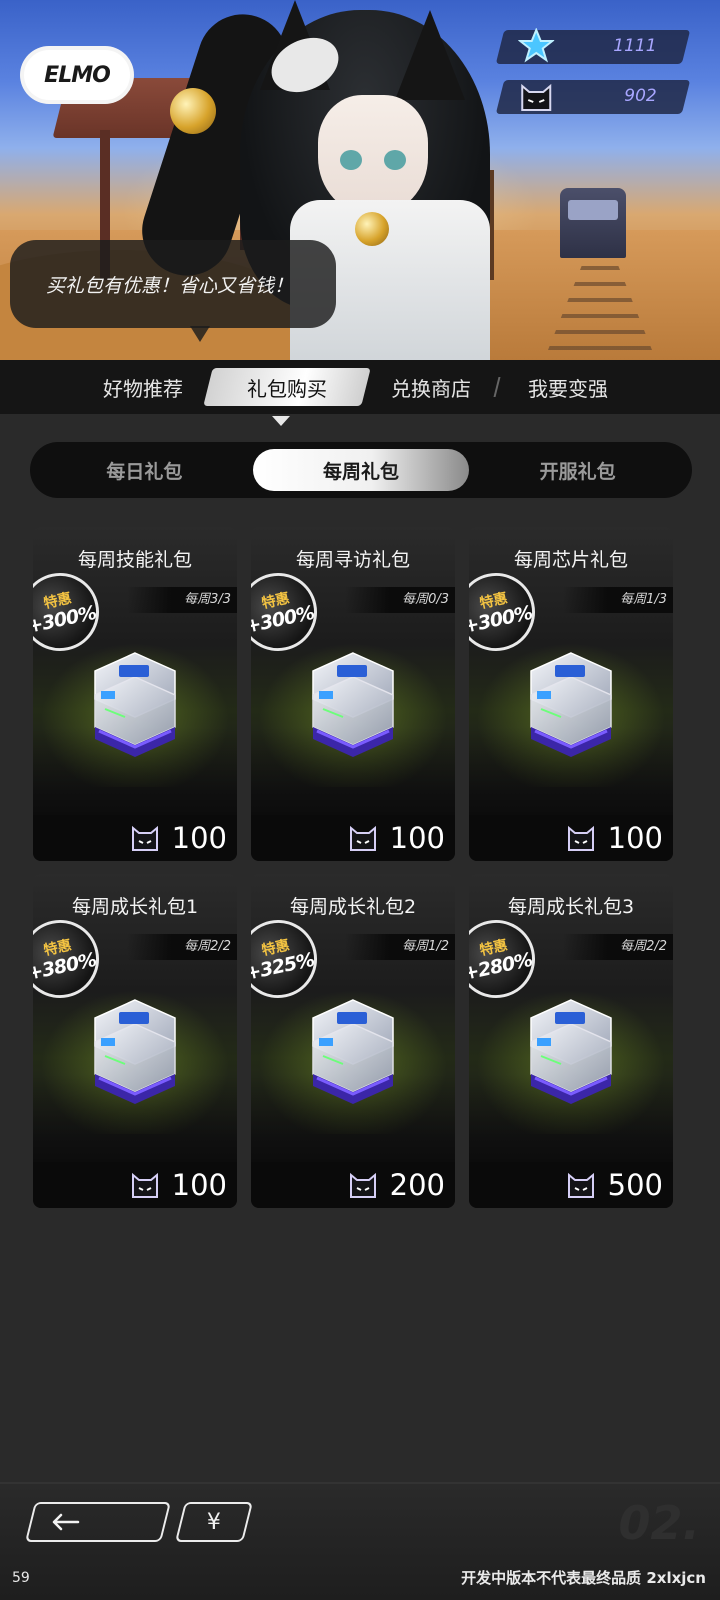 Image resolution: width=720 pixels, height=1600 pixels. I want to click on yen-icon: ¥, so click(214, 1522).